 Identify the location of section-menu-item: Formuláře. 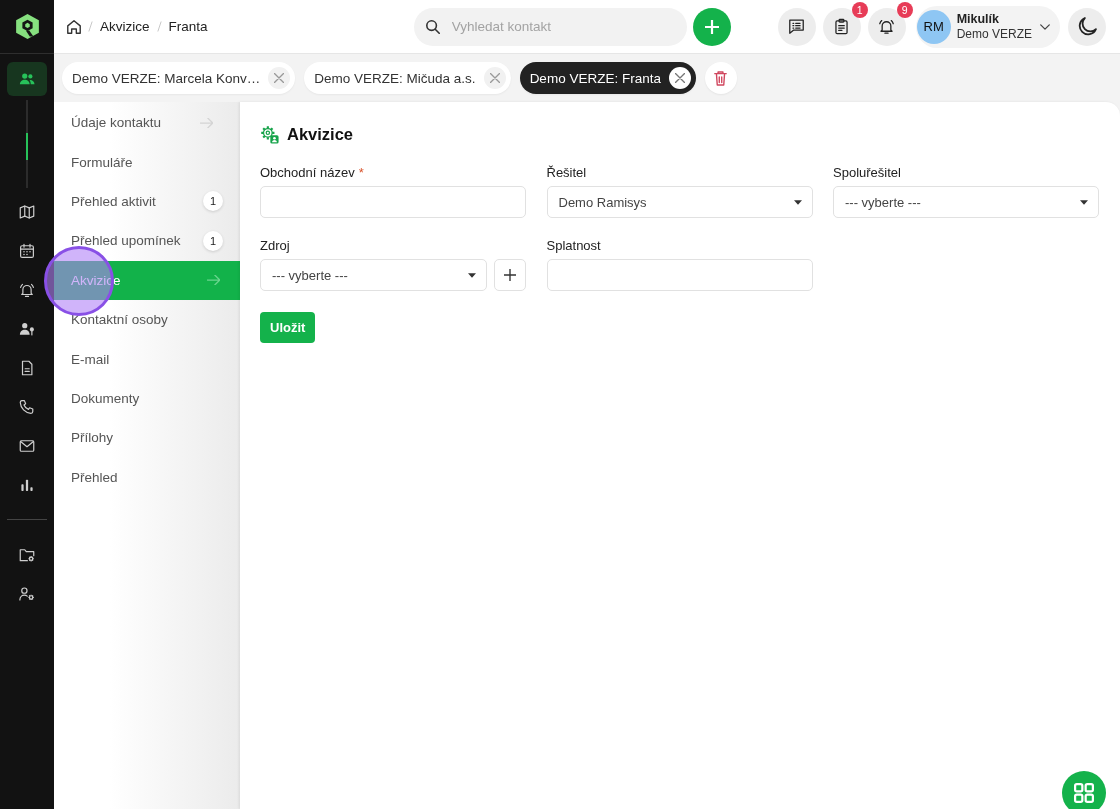
(147, 162).